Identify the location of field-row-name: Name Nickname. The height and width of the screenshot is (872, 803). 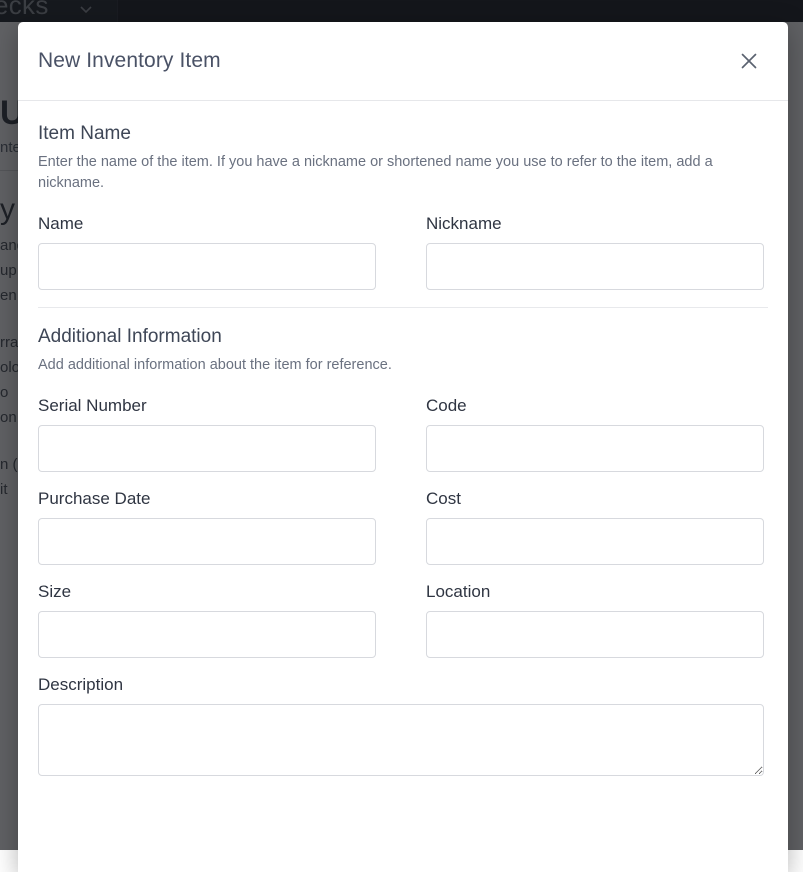
(403, 252).